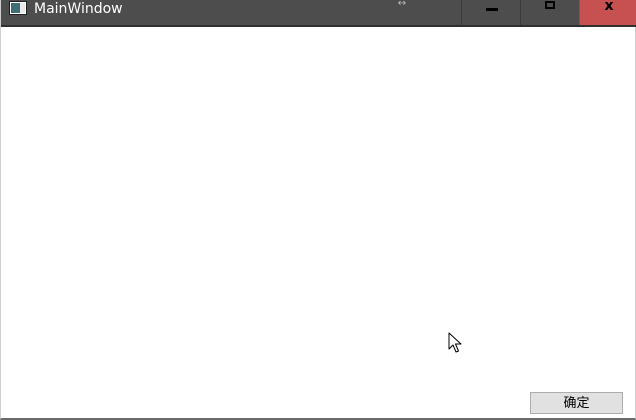  I want to click on maximize-button, so click(549, 13).